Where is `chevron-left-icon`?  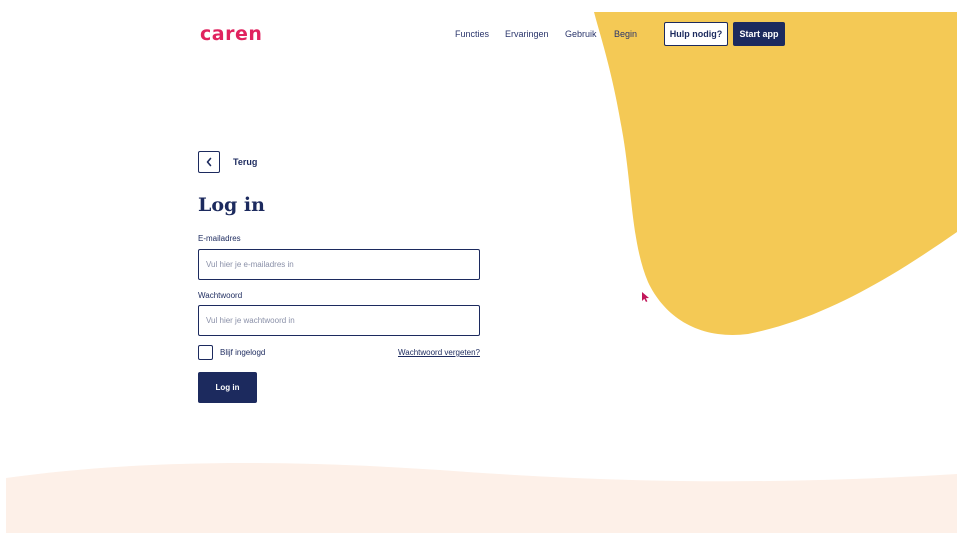 chevron-left-icon is located at coordinates (209, 162).